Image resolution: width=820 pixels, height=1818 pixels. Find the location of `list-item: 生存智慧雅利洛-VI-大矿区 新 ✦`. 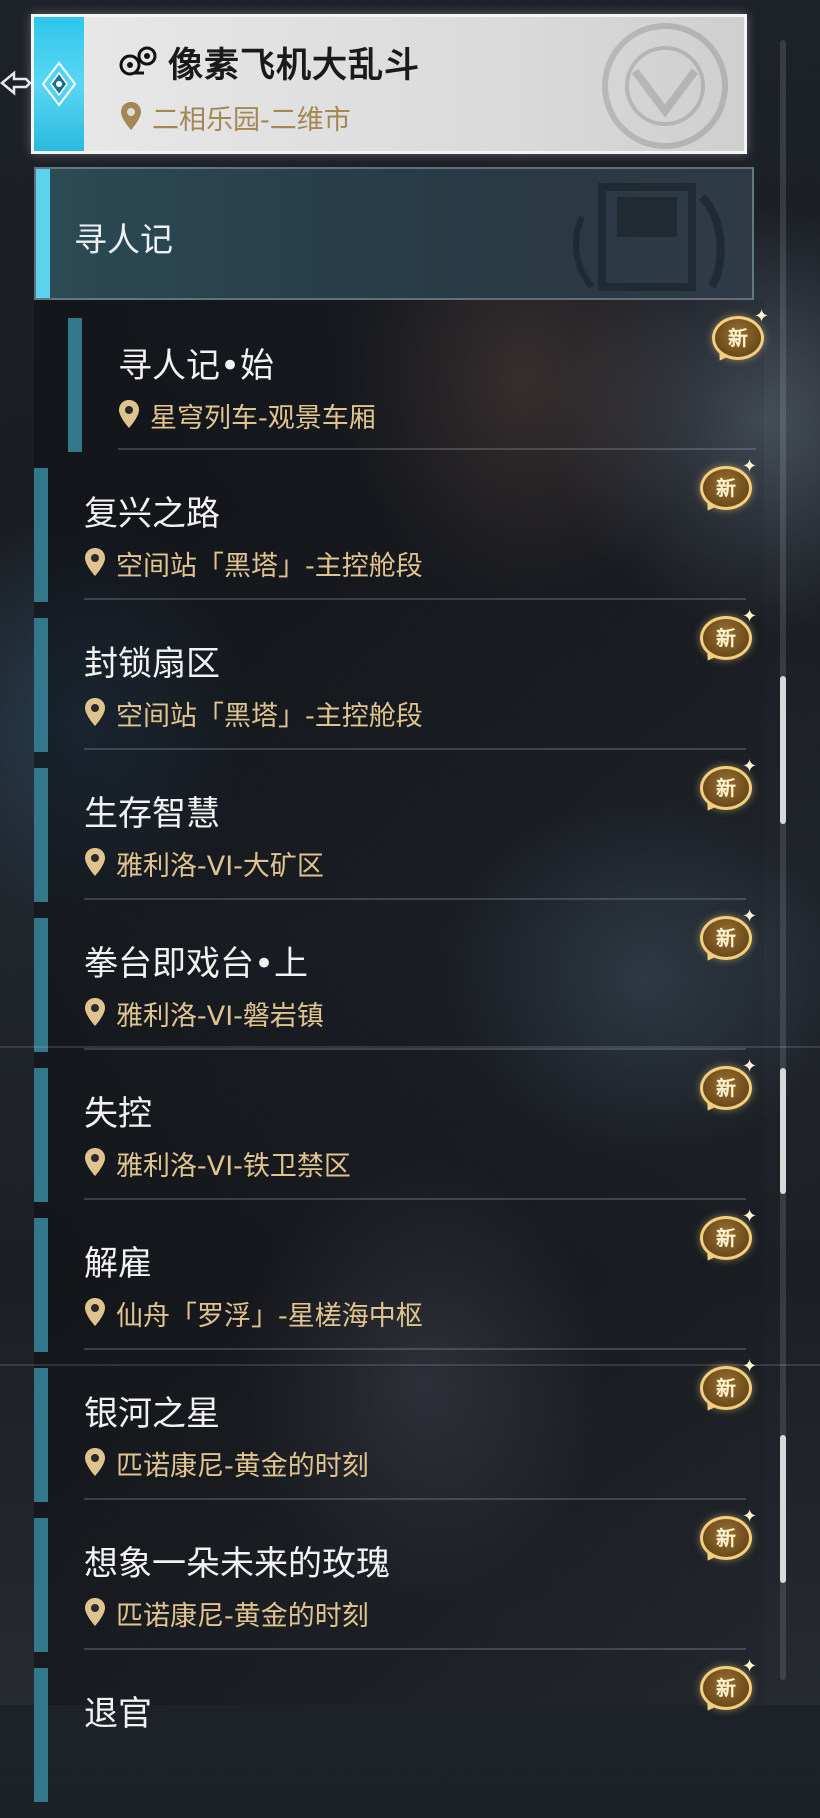

list-item: 生存智慧雅利洛-VI-大矿区 新 ✦ is located at coordinates (400, 838).